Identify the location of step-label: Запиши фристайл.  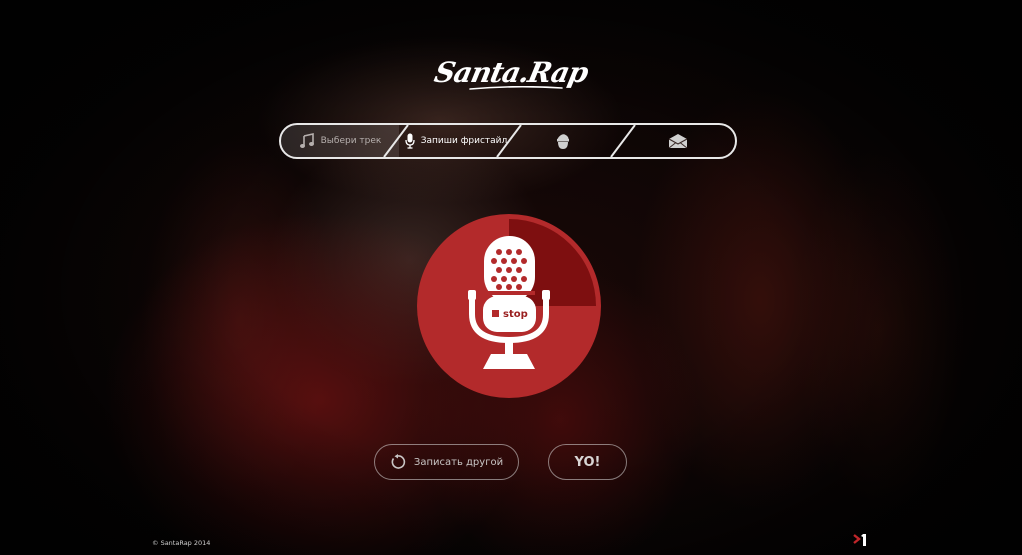
(464, 141).